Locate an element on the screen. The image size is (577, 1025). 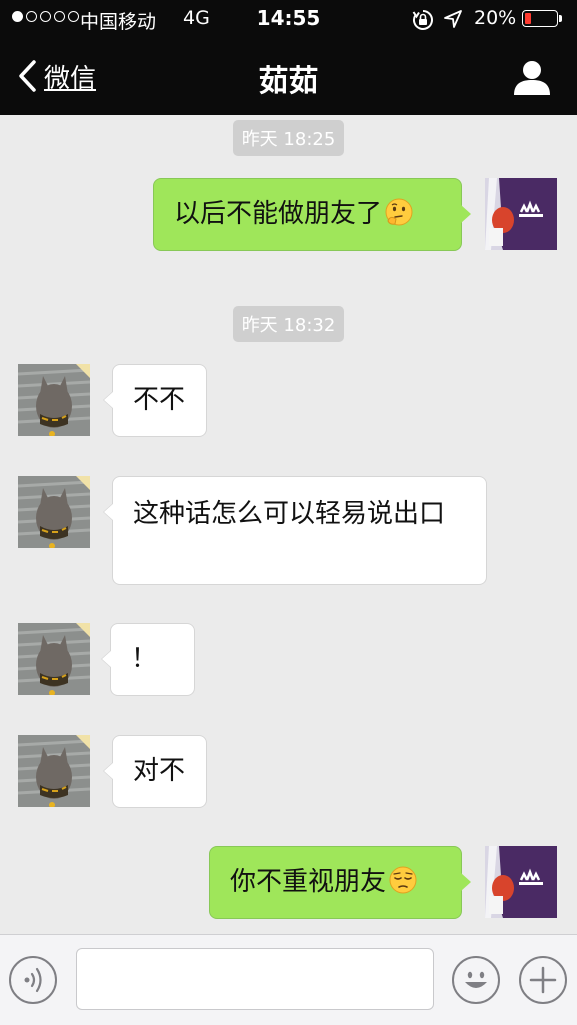
message-text: 你不重视朋友 is located at coordinates (308, 882).